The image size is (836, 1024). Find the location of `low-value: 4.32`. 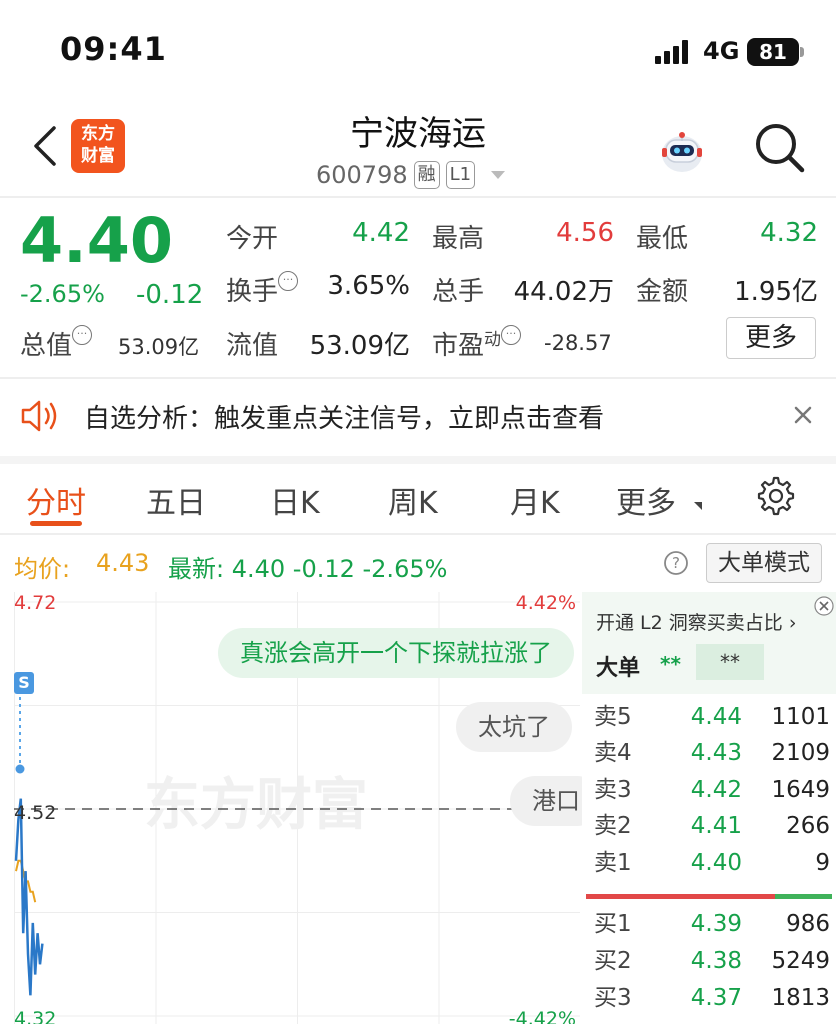

low-value: 4.32 is located at coordinates (789, 233).